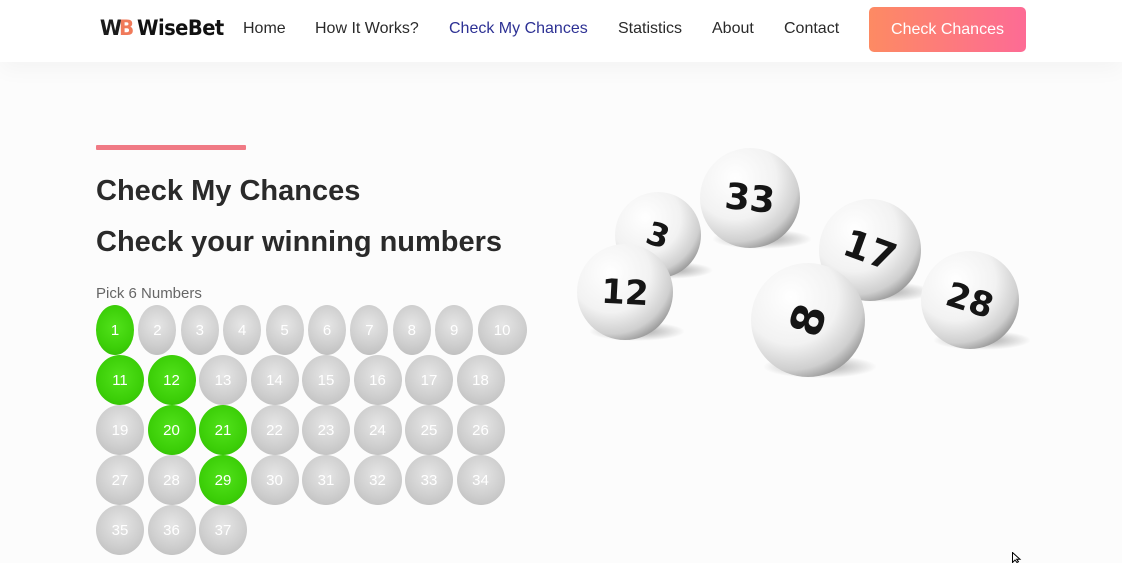 This screenshot has width=1122, height=563. Describe the element at coordinates (811, 29) in the screenshot. I see `nav-contact: Contact` at that location.